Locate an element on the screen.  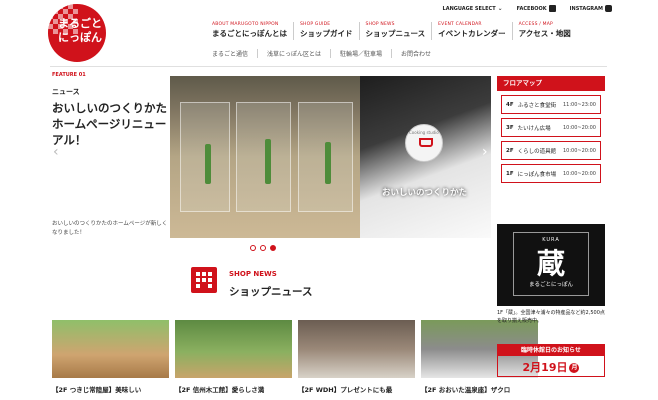
floor-item-2f: 2F くらしの道具館 10:00~20:00 is located at coordinates (551, 150).